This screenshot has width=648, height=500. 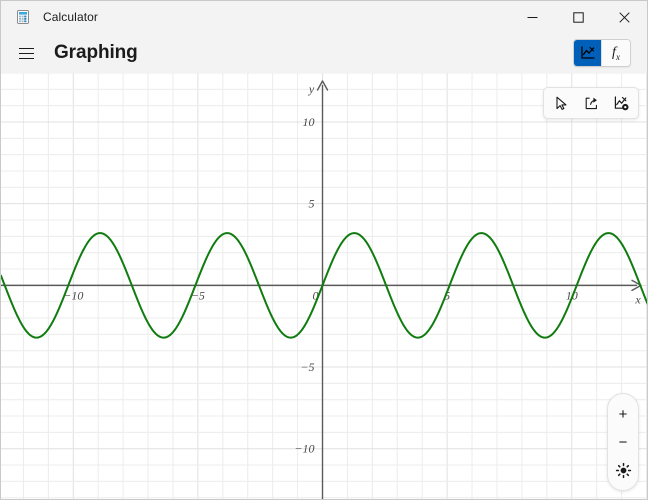 I want to click on share-icon, so click(x=591, y=103).